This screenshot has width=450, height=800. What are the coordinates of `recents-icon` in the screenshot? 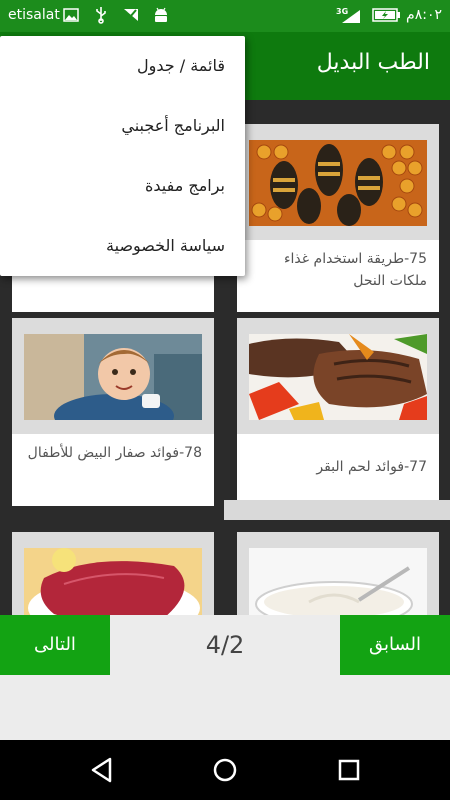 It's located at (349, 770).